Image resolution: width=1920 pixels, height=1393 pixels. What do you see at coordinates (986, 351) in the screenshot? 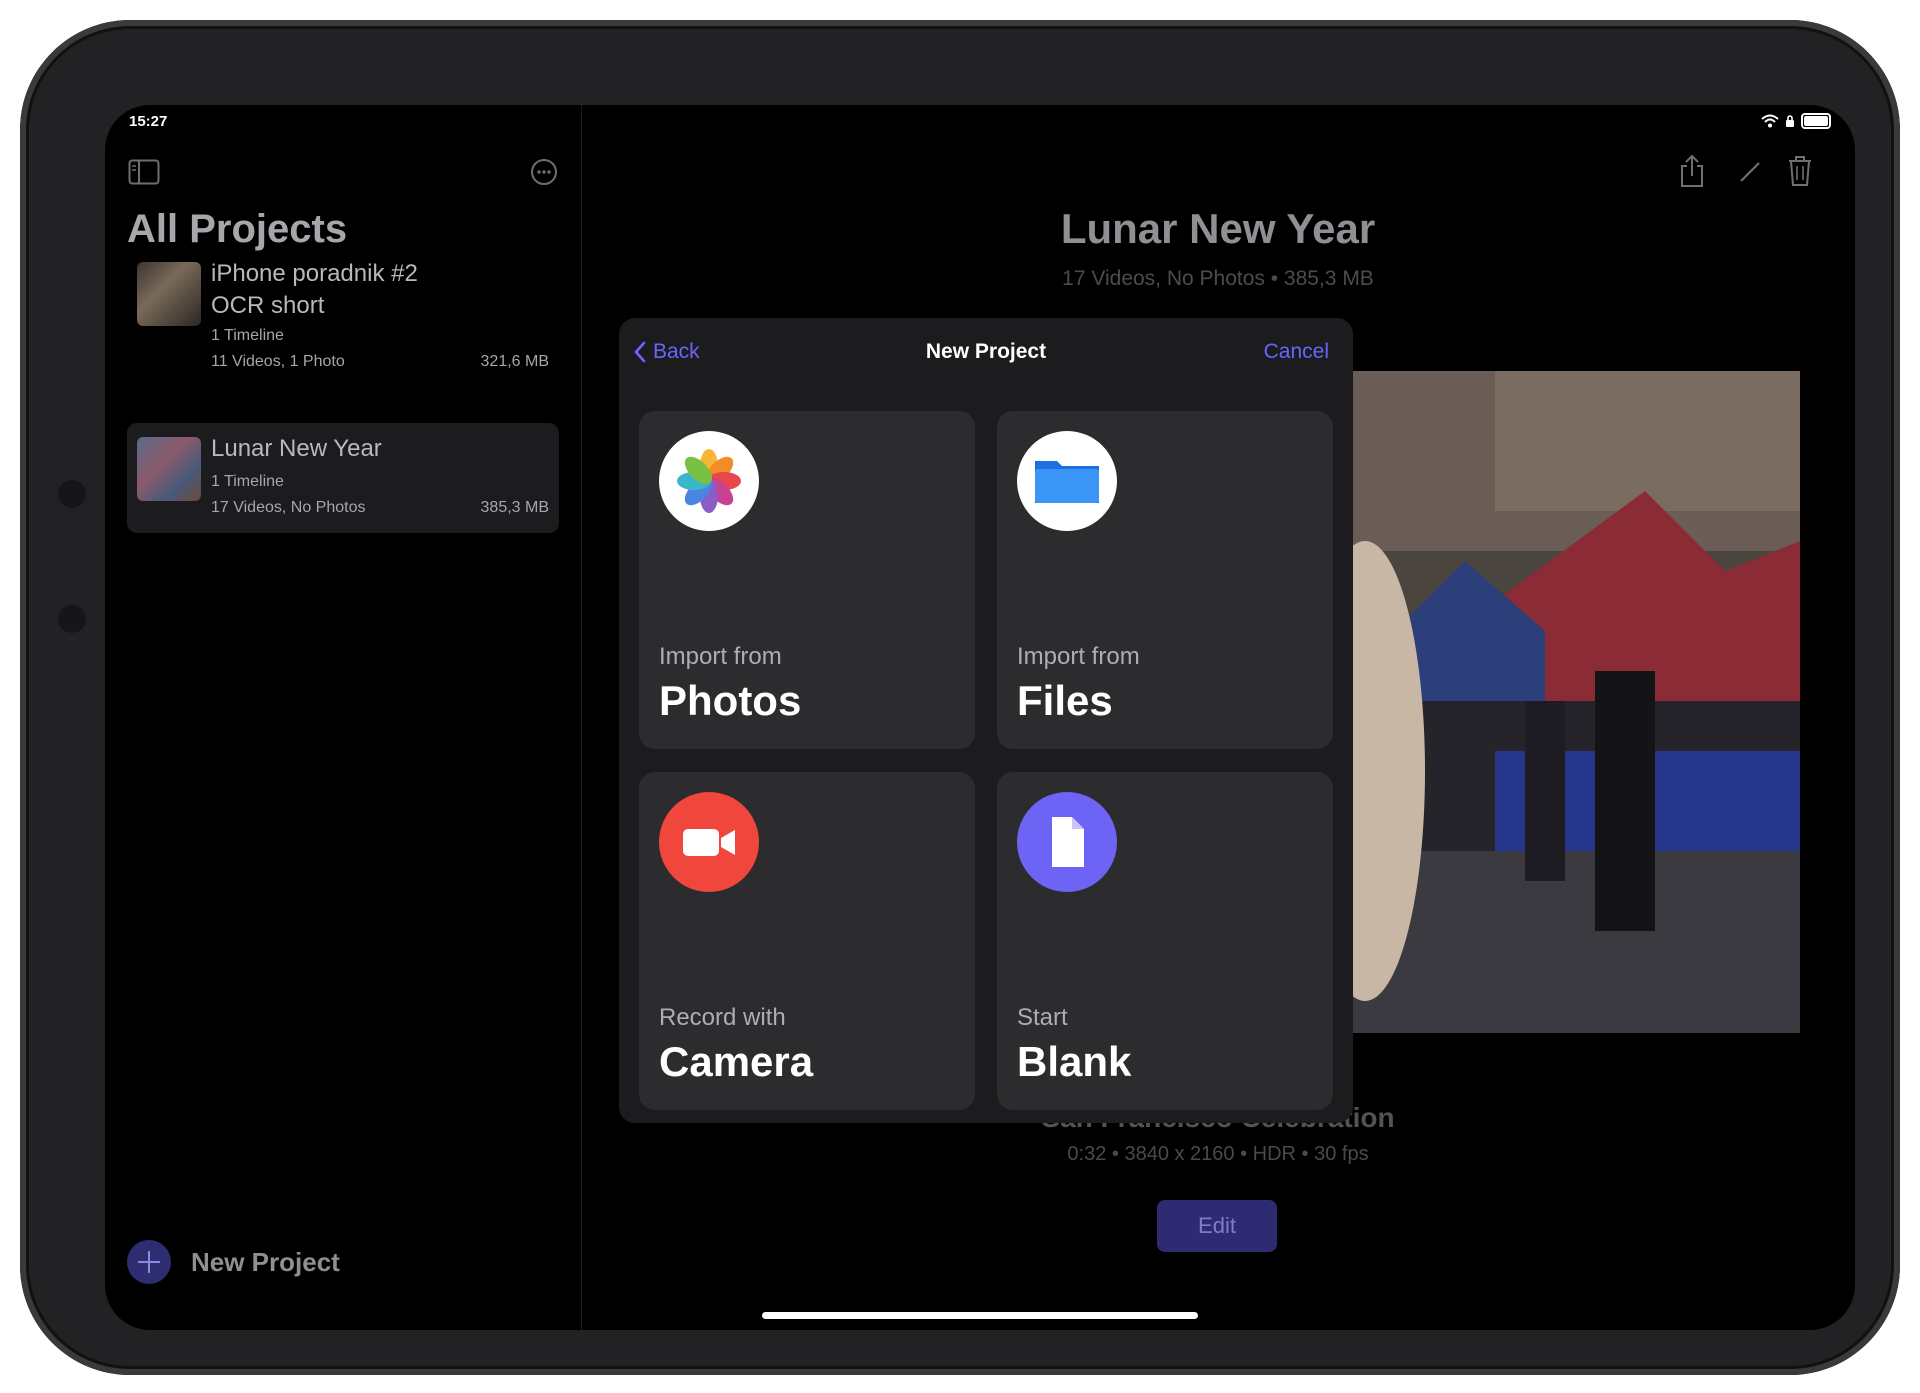
I see `sheet-title: New Project` at bounding box center [986, 351].